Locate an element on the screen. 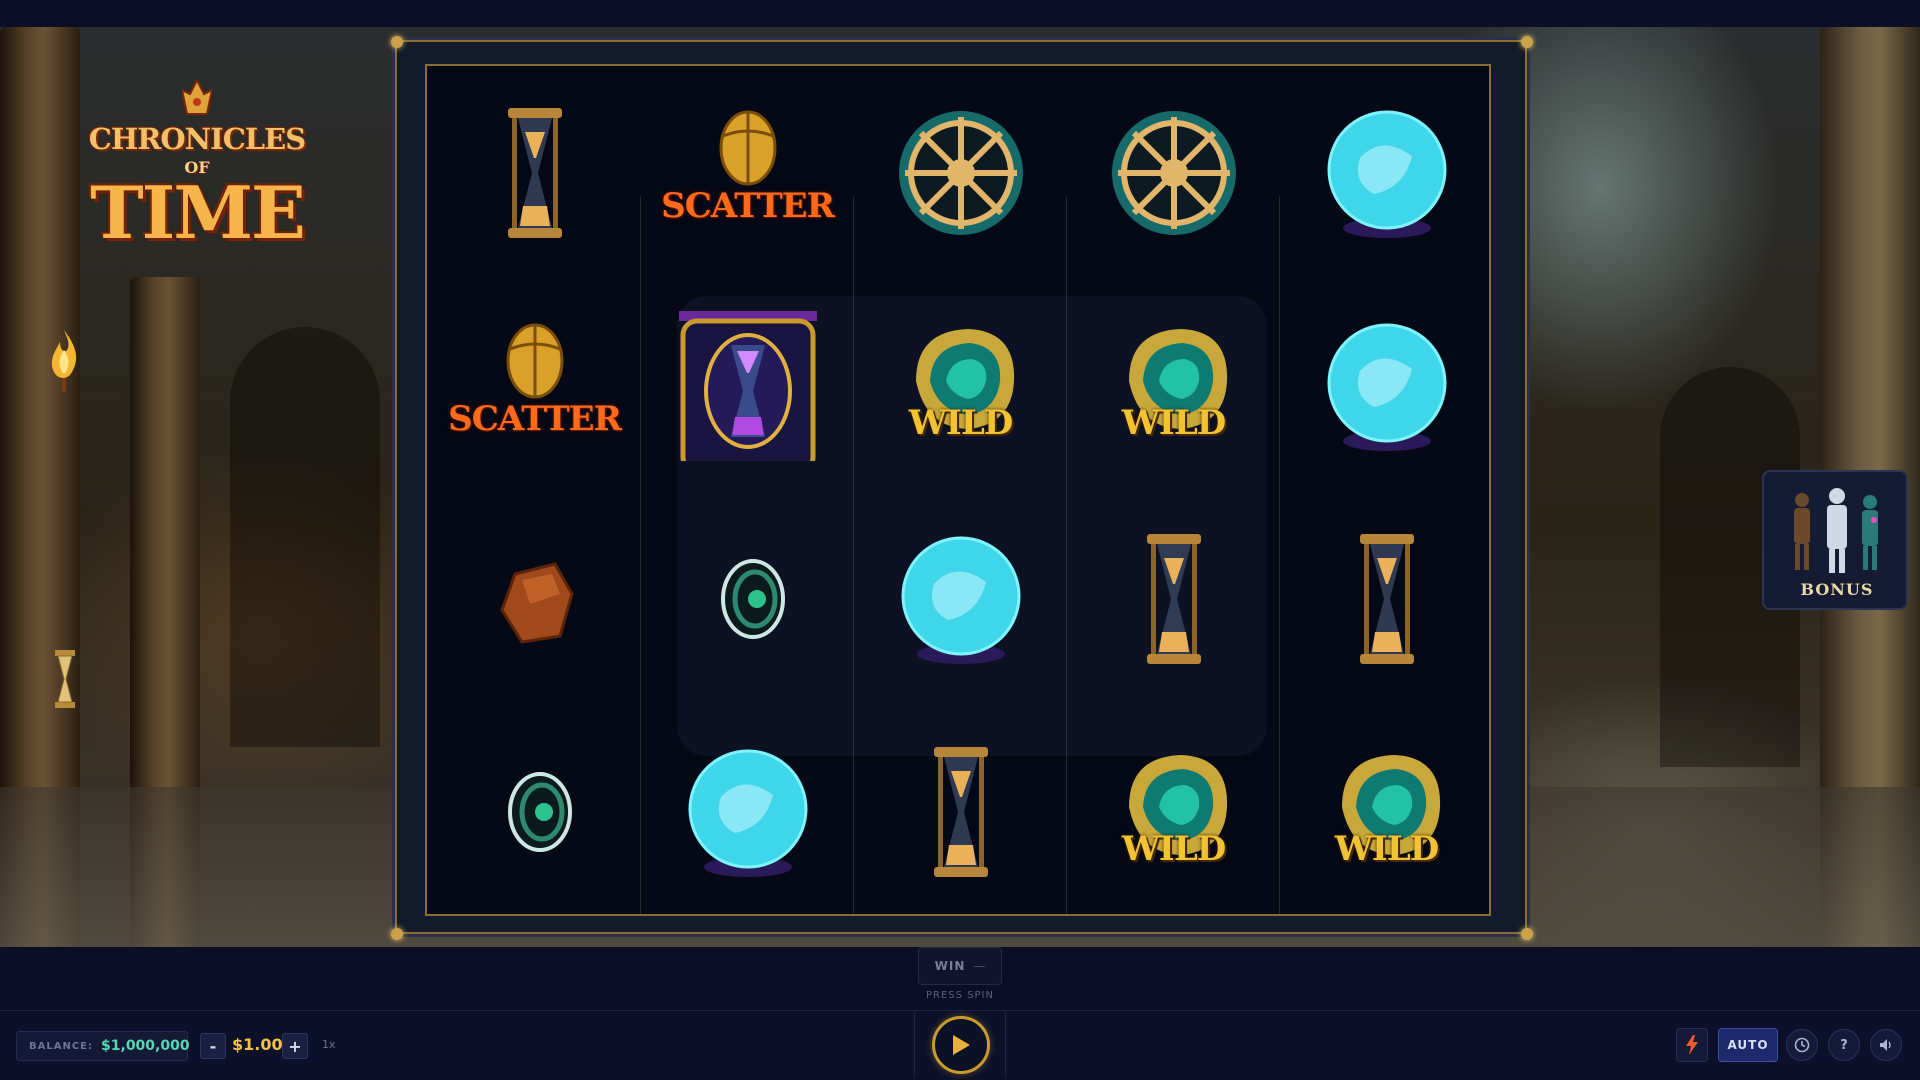  balance-display: BALANCE: $1,000,000 is located at coordinates (103, 1046).